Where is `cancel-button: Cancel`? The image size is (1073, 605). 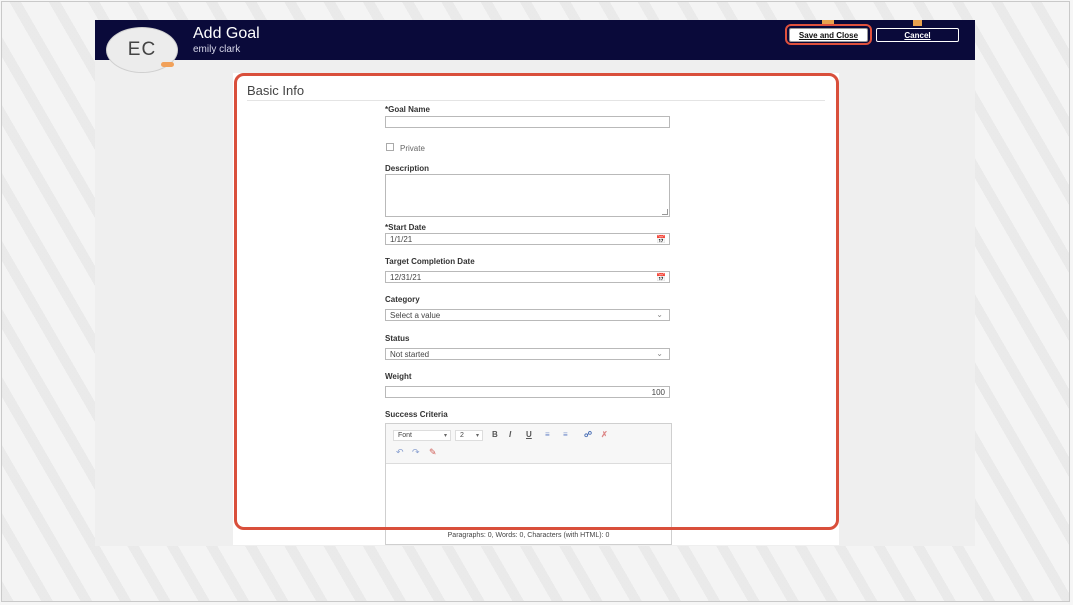 cancel-button: Cancel is located at coordinates (917, 35).